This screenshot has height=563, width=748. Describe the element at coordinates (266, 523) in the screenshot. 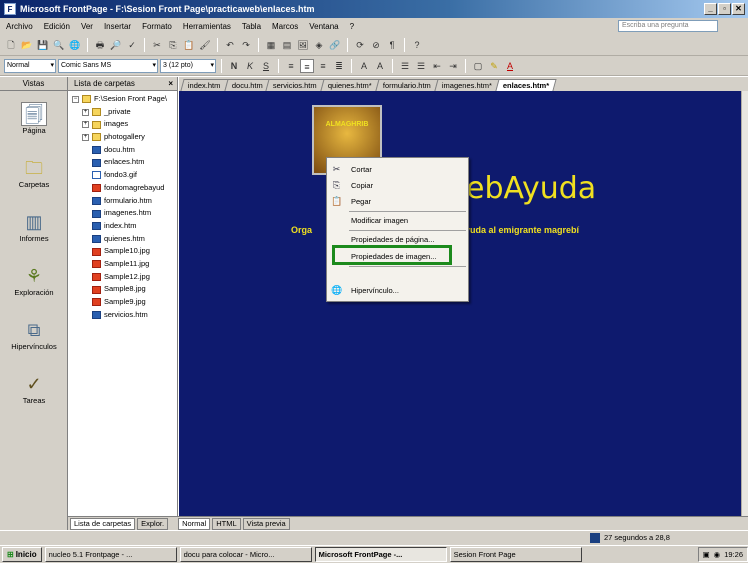

I see `preview-tab: Vista previa` at that location.